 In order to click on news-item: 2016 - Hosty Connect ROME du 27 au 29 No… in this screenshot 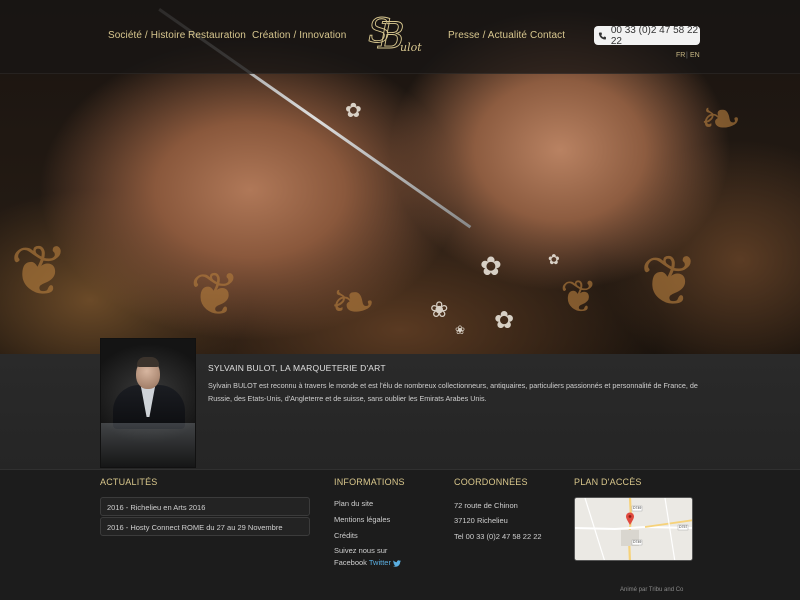, I will do `click(205, 526)`.